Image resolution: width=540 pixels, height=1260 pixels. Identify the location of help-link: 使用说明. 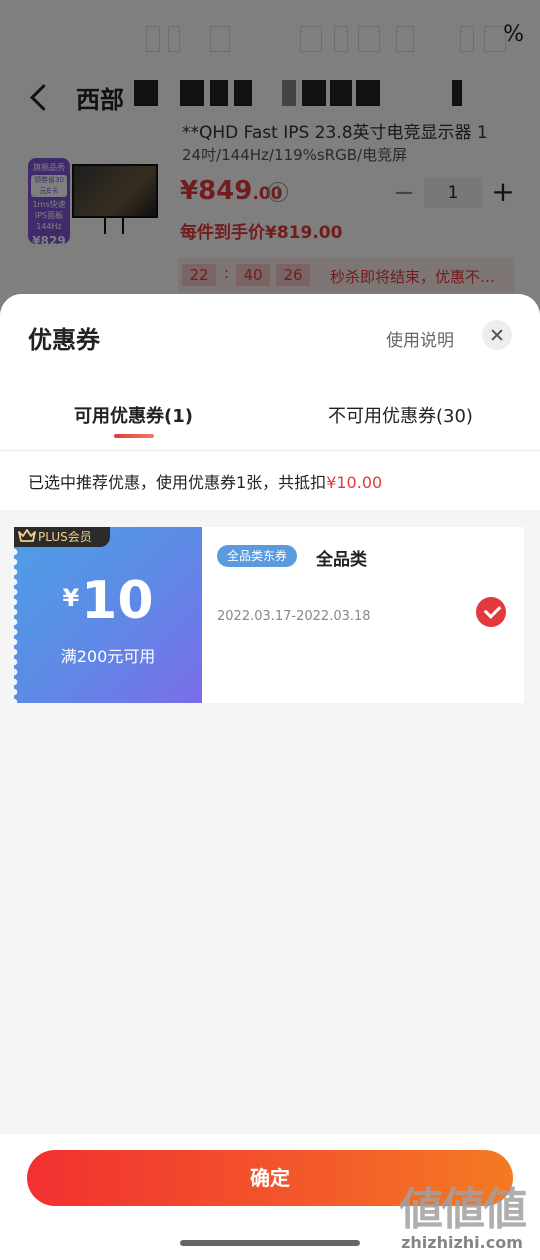
(420, 338).